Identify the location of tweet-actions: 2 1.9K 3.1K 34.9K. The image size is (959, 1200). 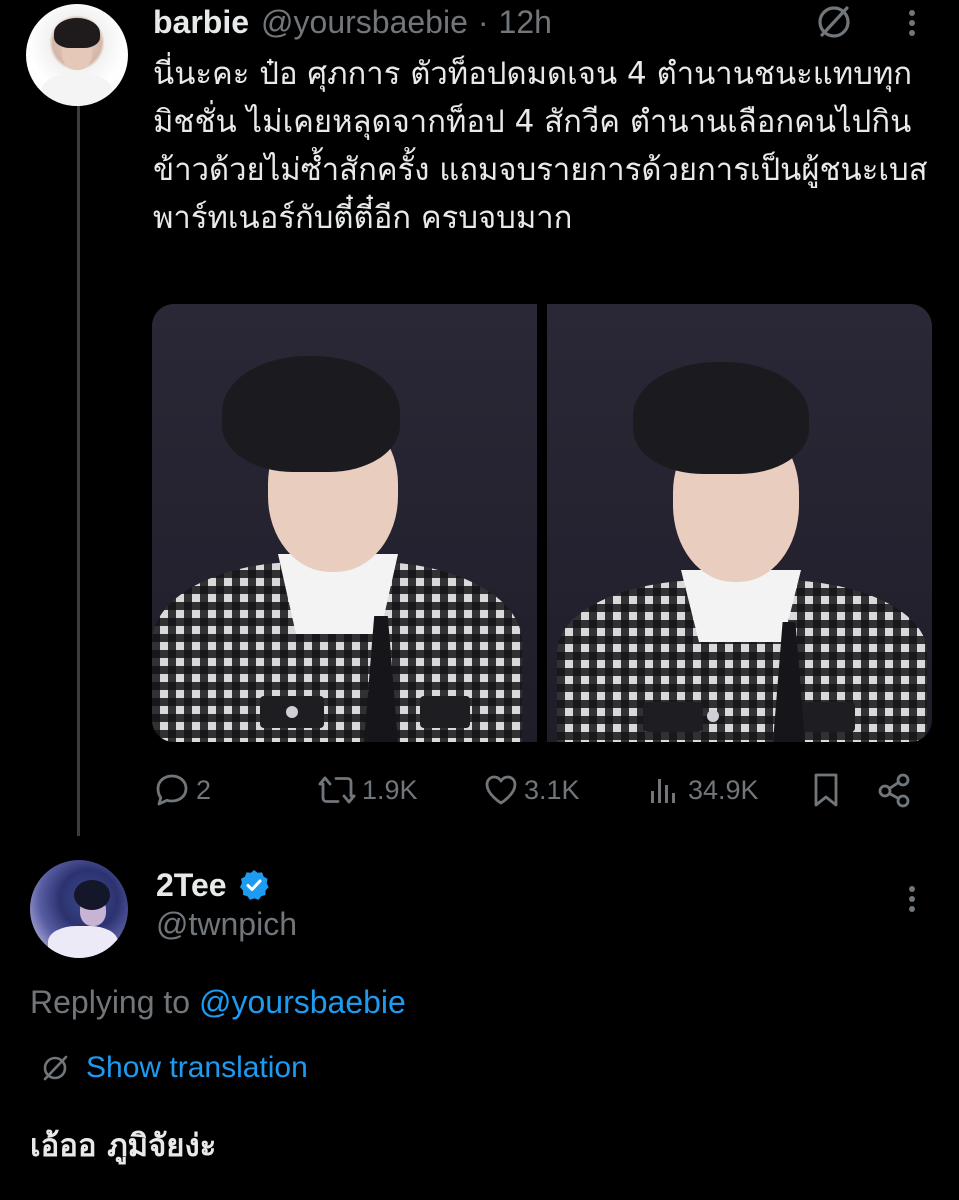
(537, 790).